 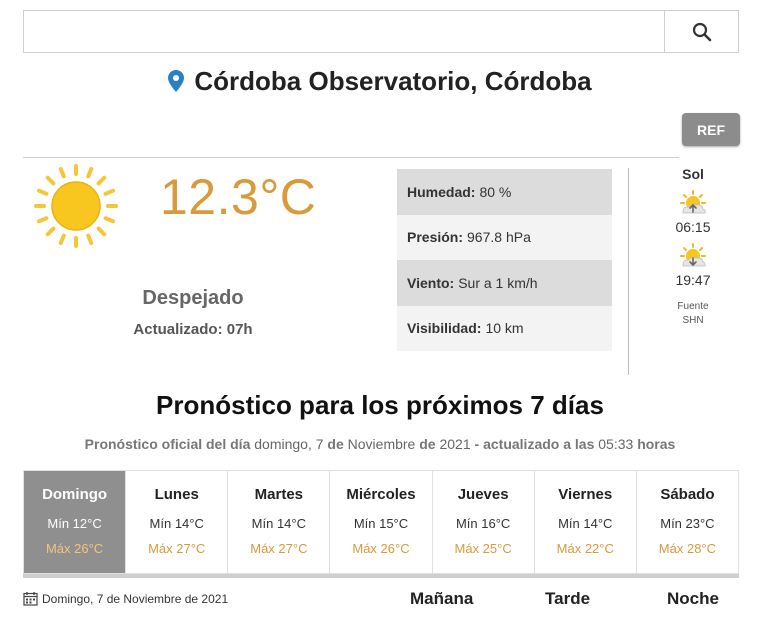 I want to click on source-label: Fuente, so click(x=693, y=306).